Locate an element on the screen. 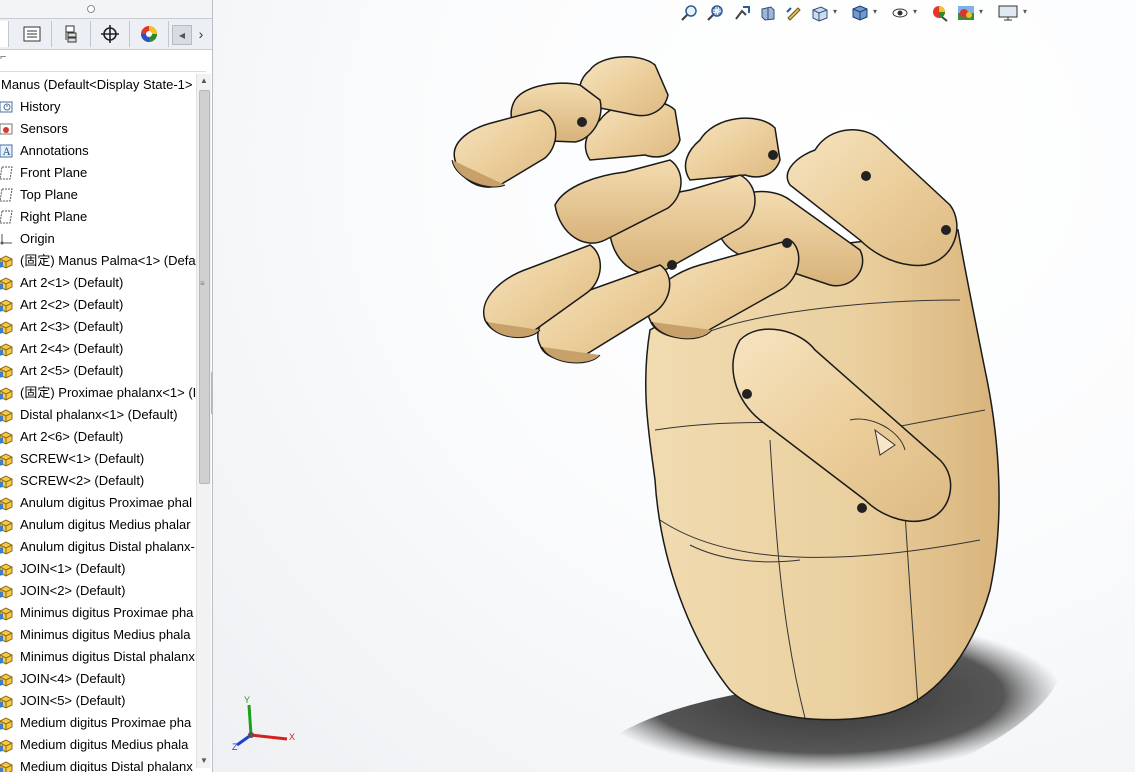 Image resolution: width=1135 pixels, height=772 pixels. tree-item: Minimus digitus Proximae pha is located at coordinates (98, 613).